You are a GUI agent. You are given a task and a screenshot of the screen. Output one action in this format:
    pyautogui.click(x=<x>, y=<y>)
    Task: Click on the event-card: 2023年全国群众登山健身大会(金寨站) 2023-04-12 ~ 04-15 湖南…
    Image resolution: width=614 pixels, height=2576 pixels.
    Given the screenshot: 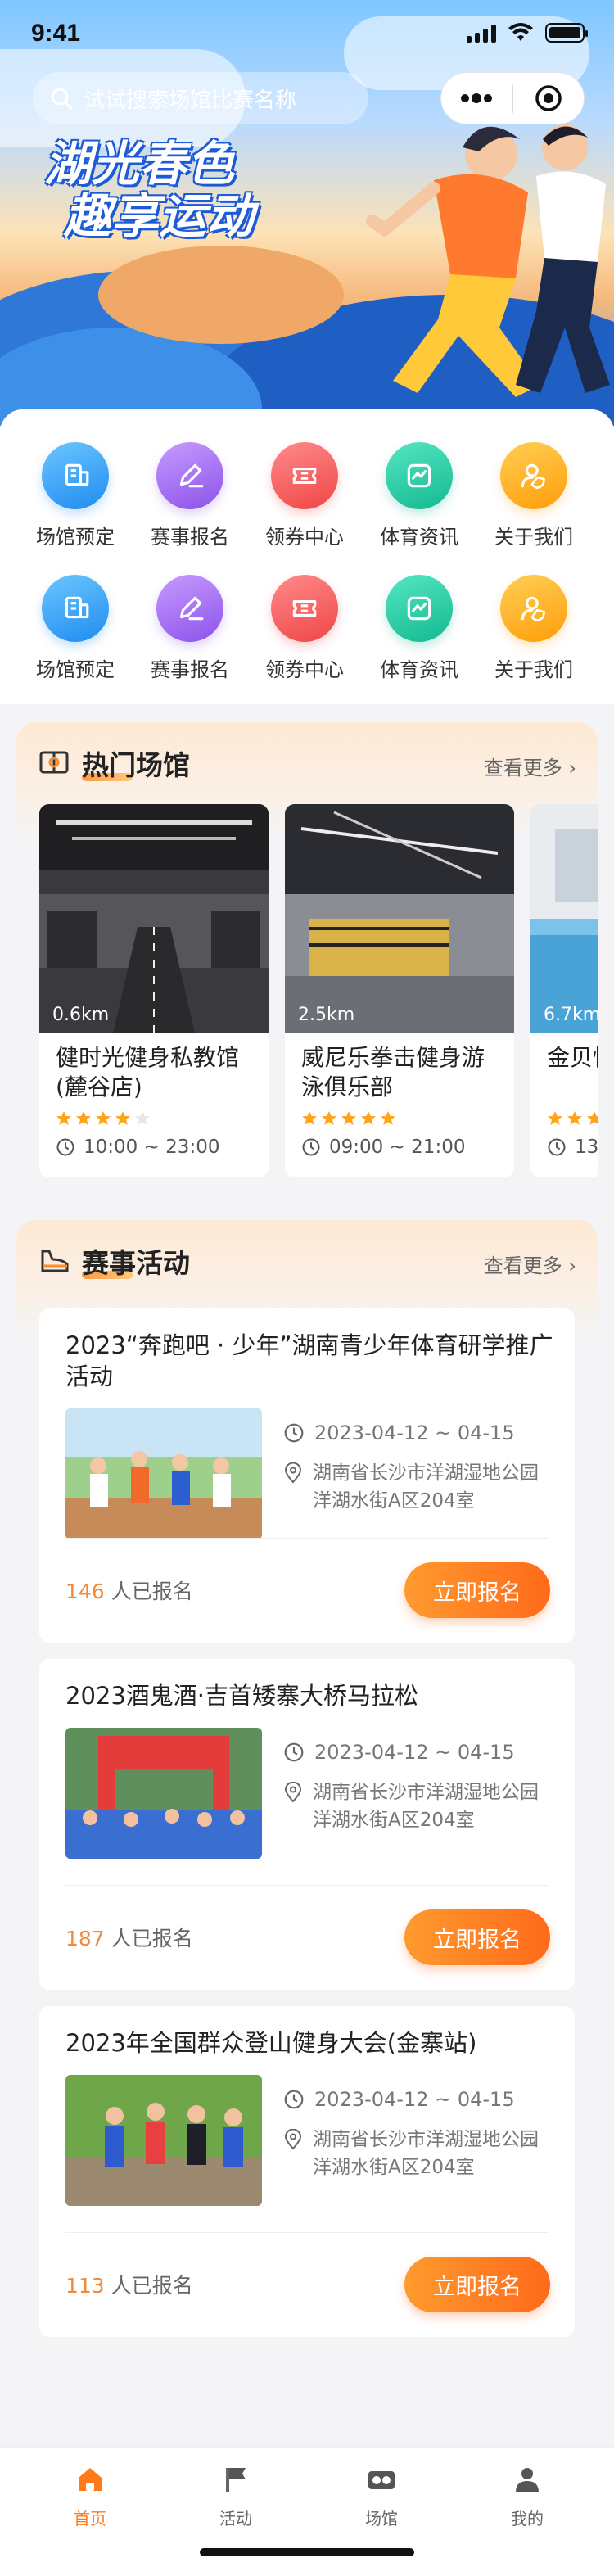 What is the action you would take?
    pyautogui.click(x=307, y=2171)
    